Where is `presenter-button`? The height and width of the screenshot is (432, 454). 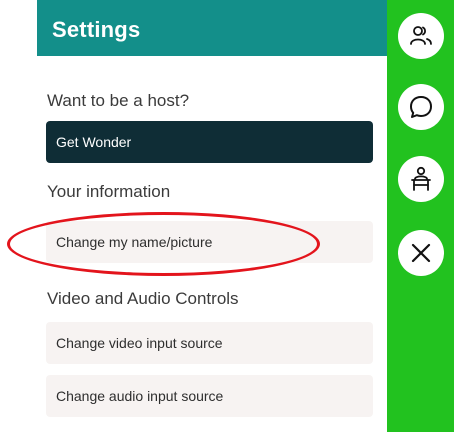 presenter-button is located at coordinates (421, 179).